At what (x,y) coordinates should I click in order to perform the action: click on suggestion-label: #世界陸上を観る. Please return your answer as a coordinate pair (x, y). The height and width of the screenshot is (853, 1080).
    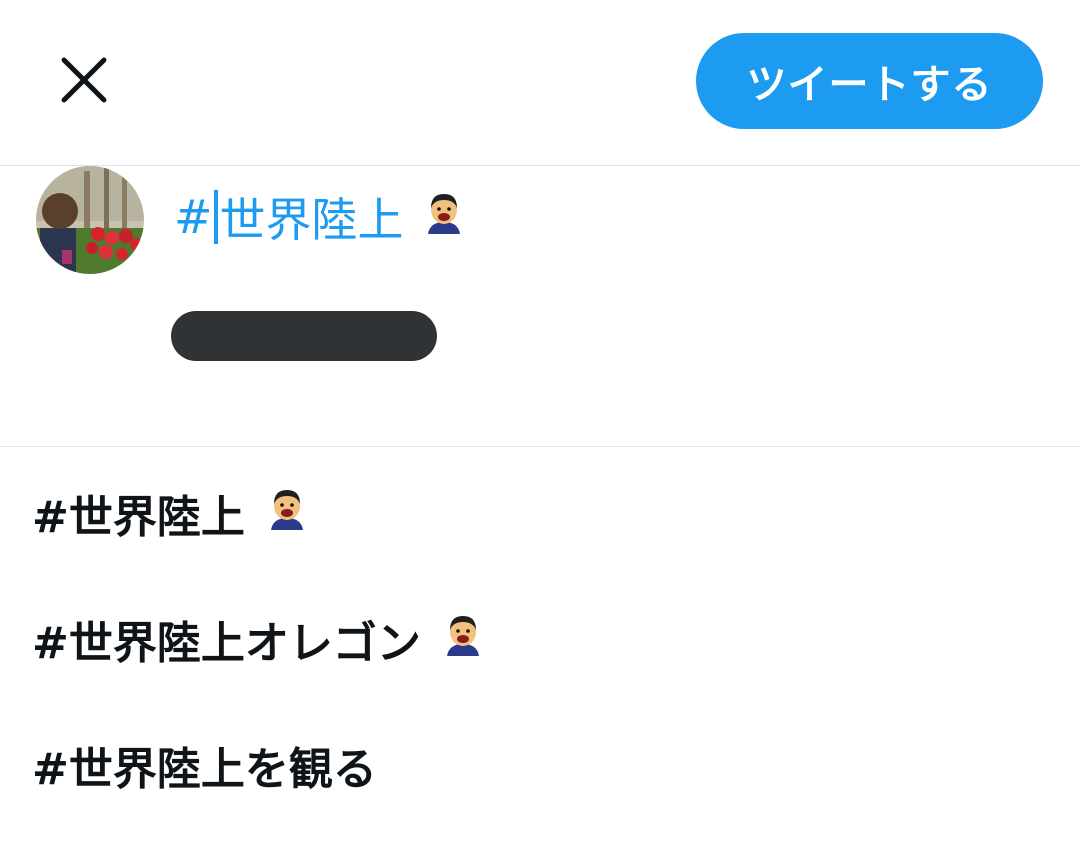
    Looking at the image, I should click on (204, 769).